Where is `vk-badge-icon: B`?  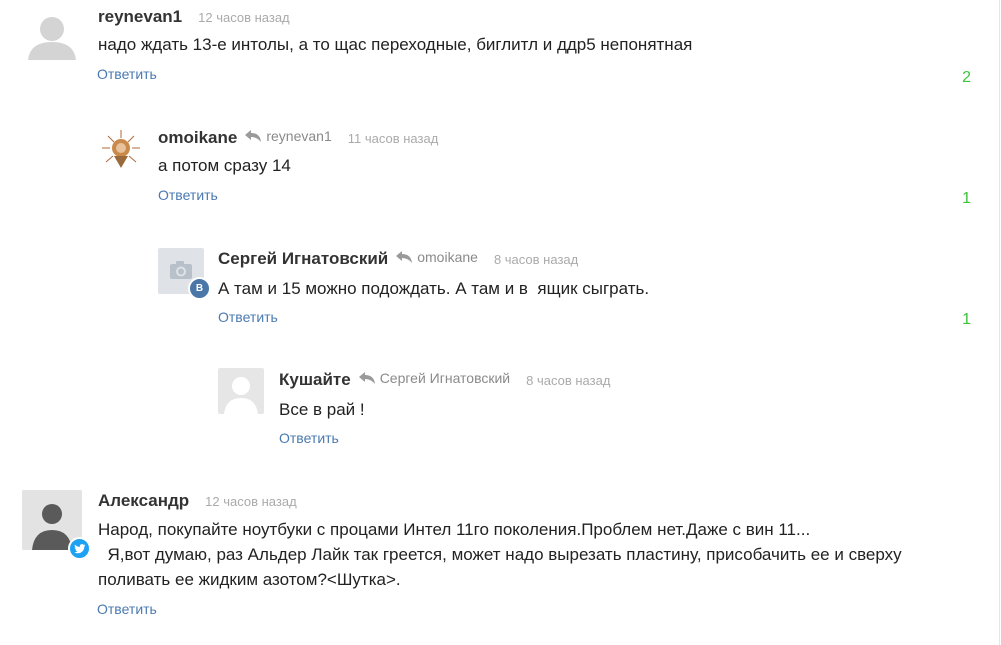
vk-badge-icon: B is located at coordinates (199, 288).